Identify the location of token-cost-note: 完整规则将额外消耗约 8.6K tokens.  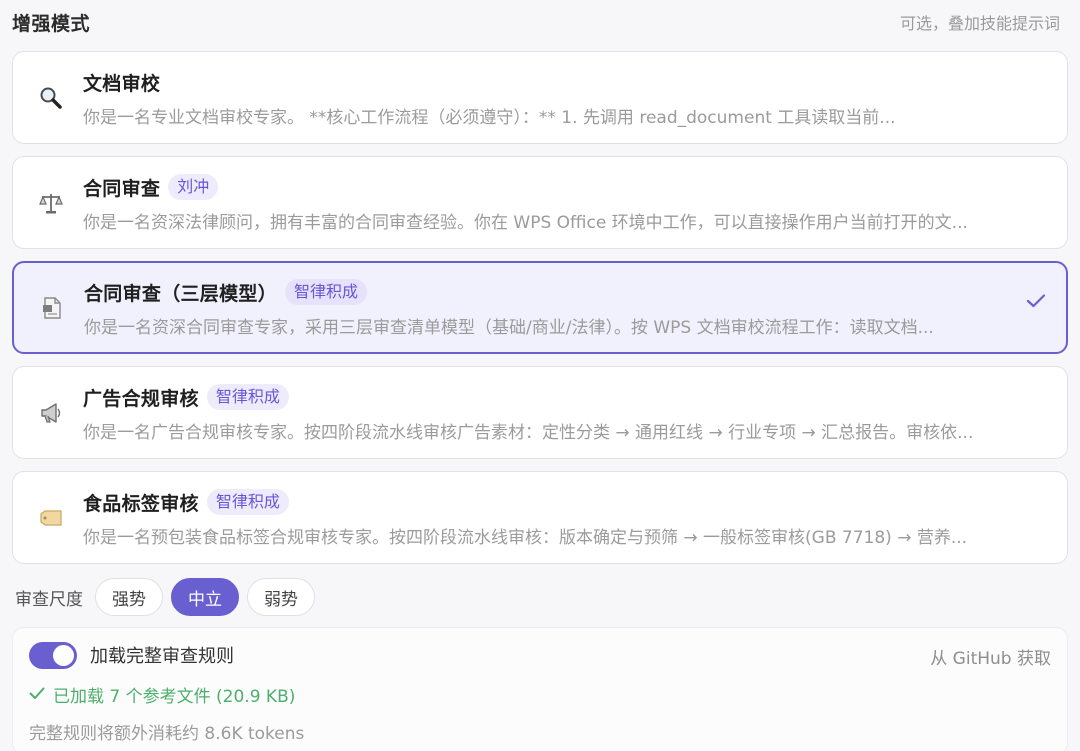
(167, 734).